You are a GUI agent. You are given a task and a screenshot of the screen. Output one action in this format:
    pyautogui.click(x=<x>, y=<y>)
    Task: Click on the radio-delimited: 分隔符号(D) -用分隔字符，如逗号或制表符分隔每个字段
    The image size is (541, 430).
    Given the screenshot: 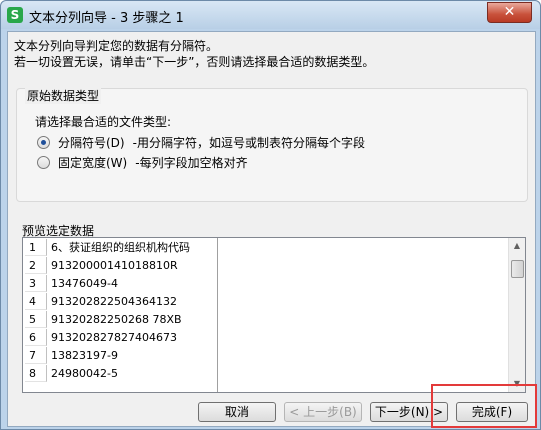 What is the action you would take?
    pyautogui.click(x=201, y=142)
    